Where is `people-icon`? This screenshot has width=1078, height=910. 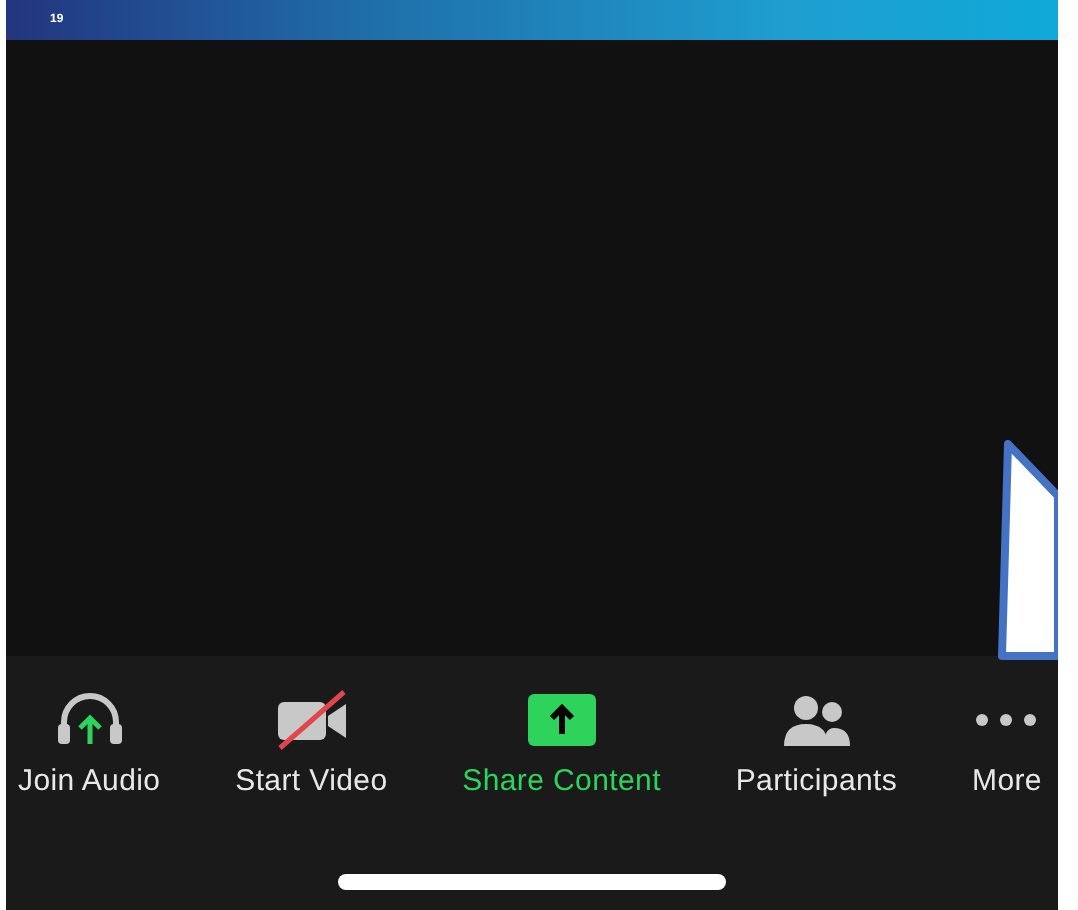
people-icon is located at coordinates (816, 720).